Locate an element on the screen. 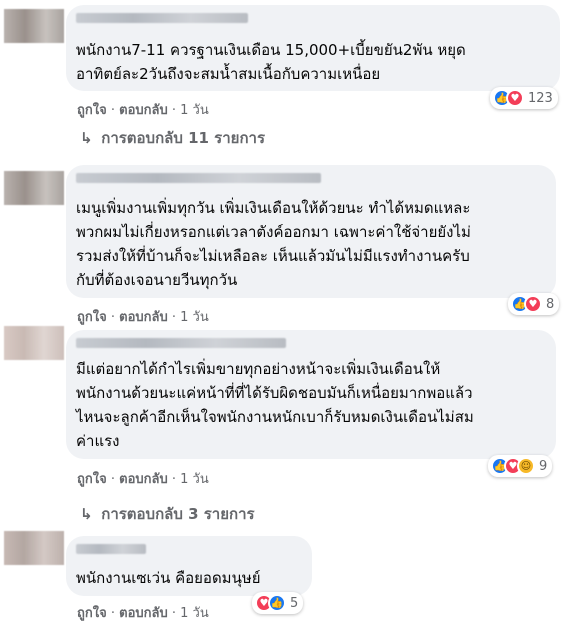 The height and width of the screenshot is (623, 572). reaction-summary: 👍 ♥ ☺ 9 is located at coordinates (520, 466).